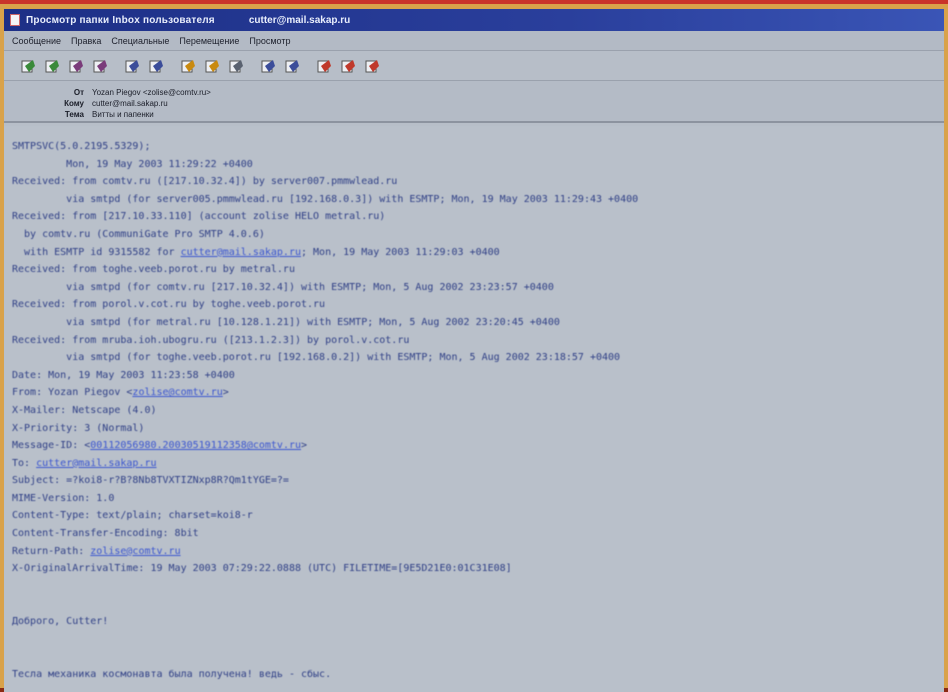 Image resolution: width=948 pixels, height=692 pixels. Describe the element at coordinates (96, 252) in the screenshot. I see `body-line-text: with ESMTP id 9315582 for` at that location.